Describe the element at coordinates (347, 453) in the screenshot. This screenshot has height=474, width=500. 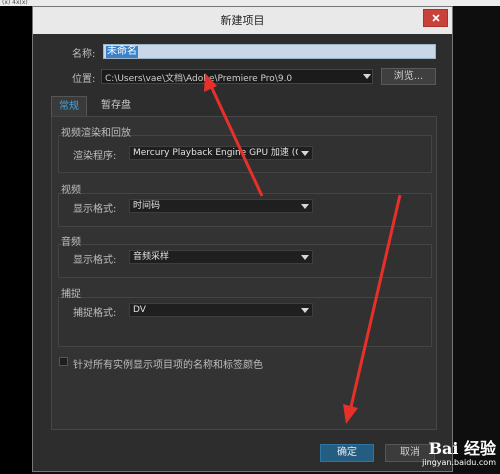
I see `ok-button: 确定` at that location.